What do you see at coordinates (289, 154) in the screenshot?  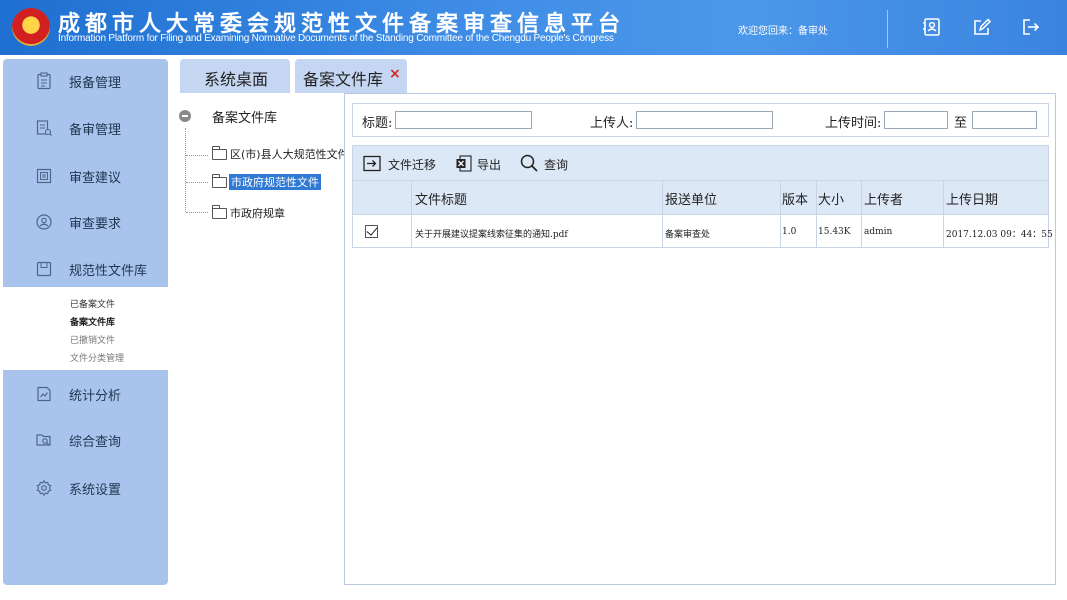 I see `tree-node-district-congress-documents: 区(市)县人大规范性文件` at bounding box center [289, 154].